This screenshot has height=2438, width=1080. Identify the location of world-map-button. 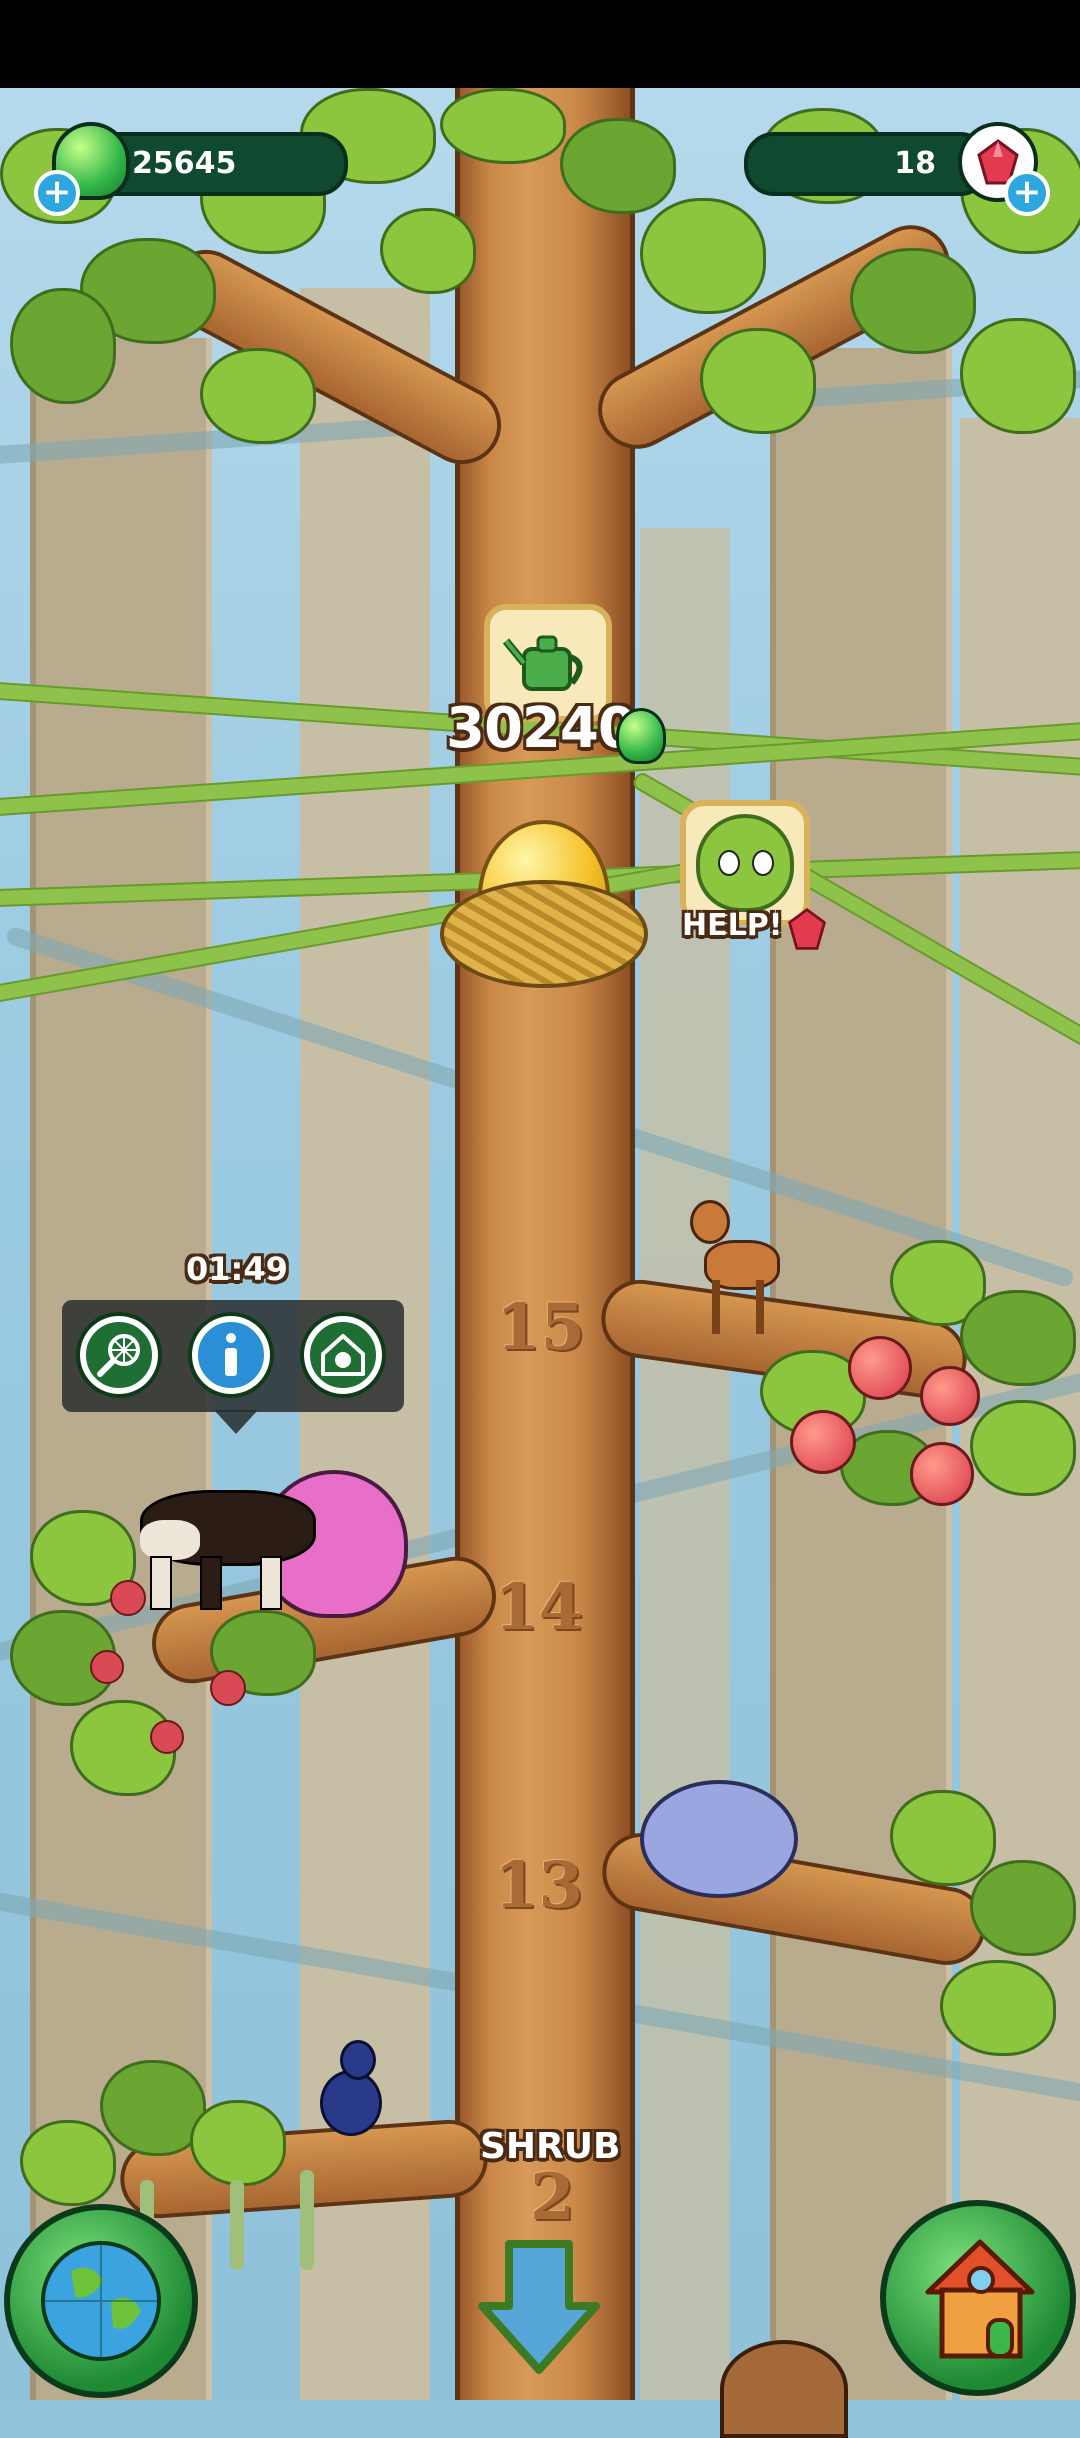
(101, 2301).